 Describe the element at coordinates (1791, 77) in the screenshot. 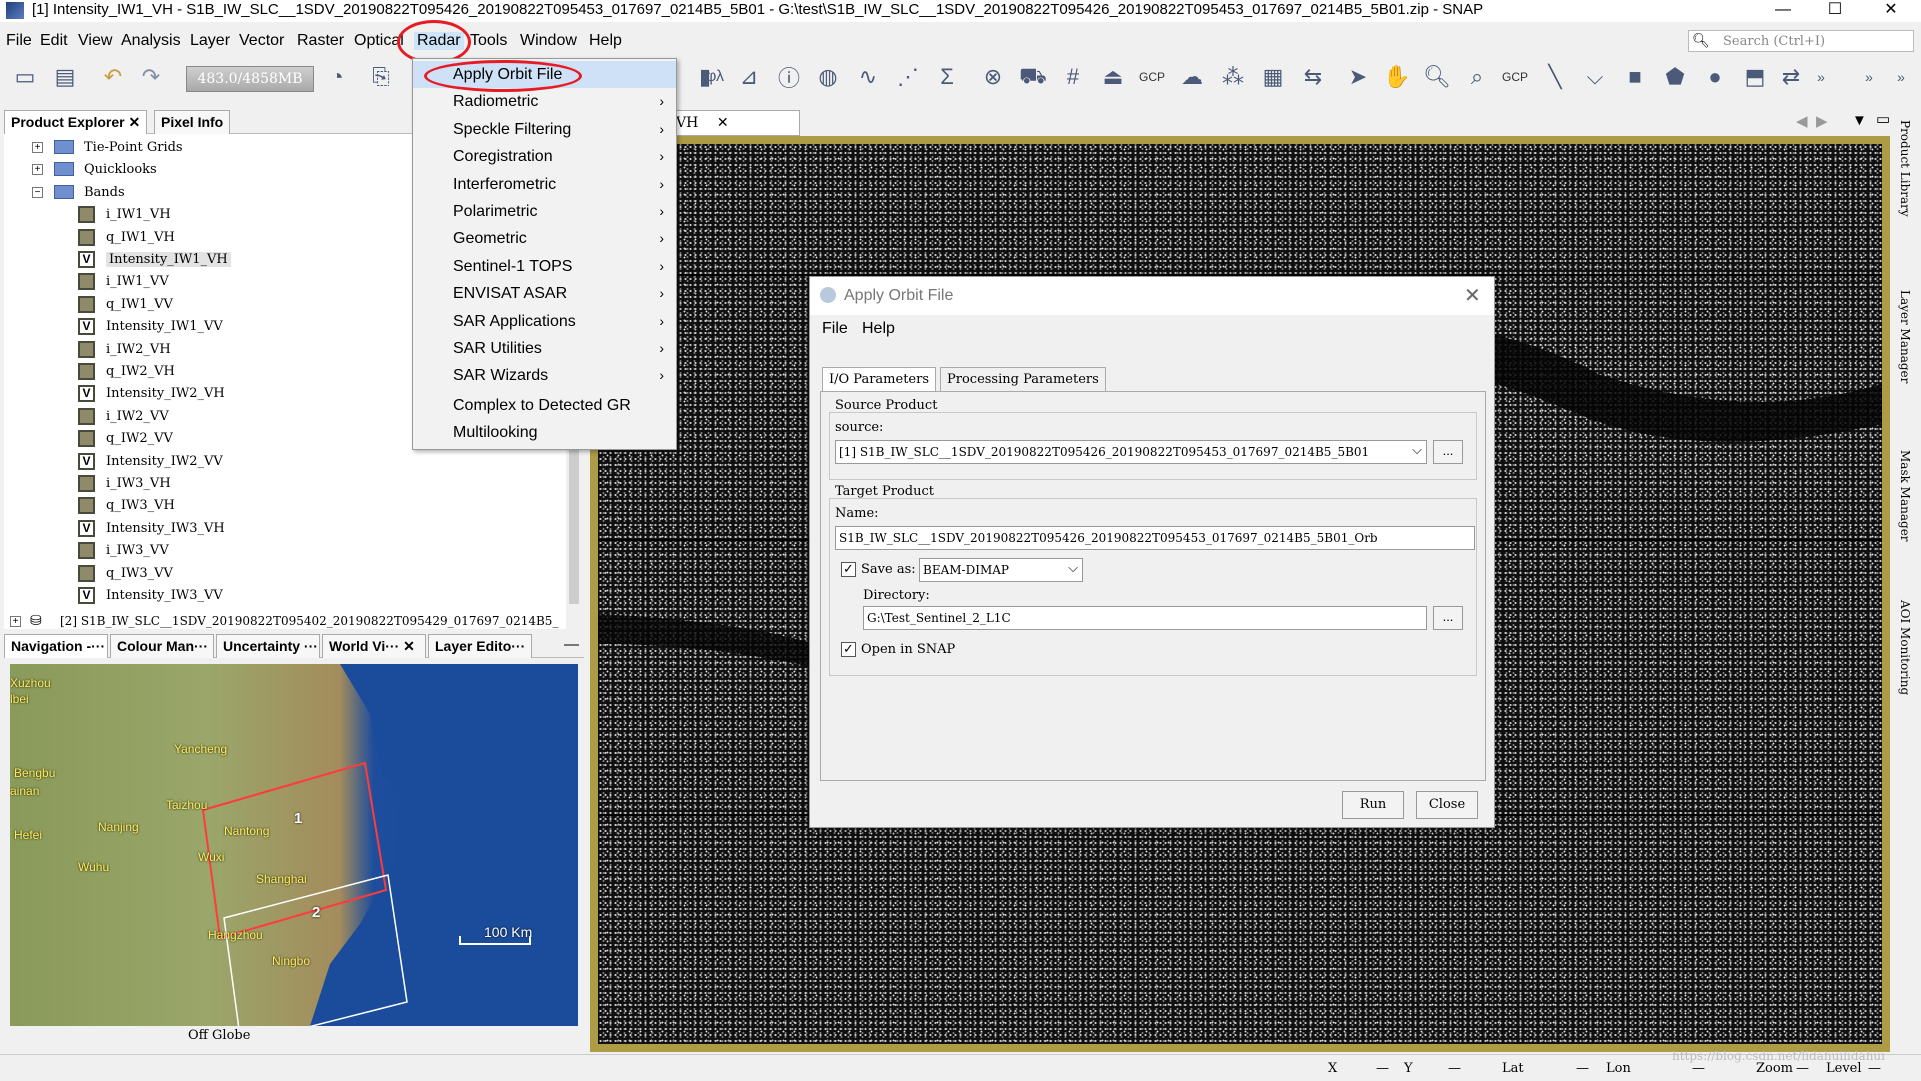

I see `range-finder-icon: ⇄` at that location.